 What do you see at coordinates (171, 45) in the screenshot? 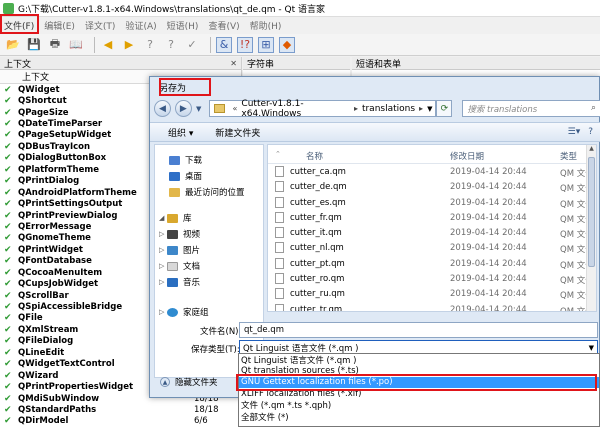
I see `next-unfinished-icon: ?` at bounding box center [171, 45].